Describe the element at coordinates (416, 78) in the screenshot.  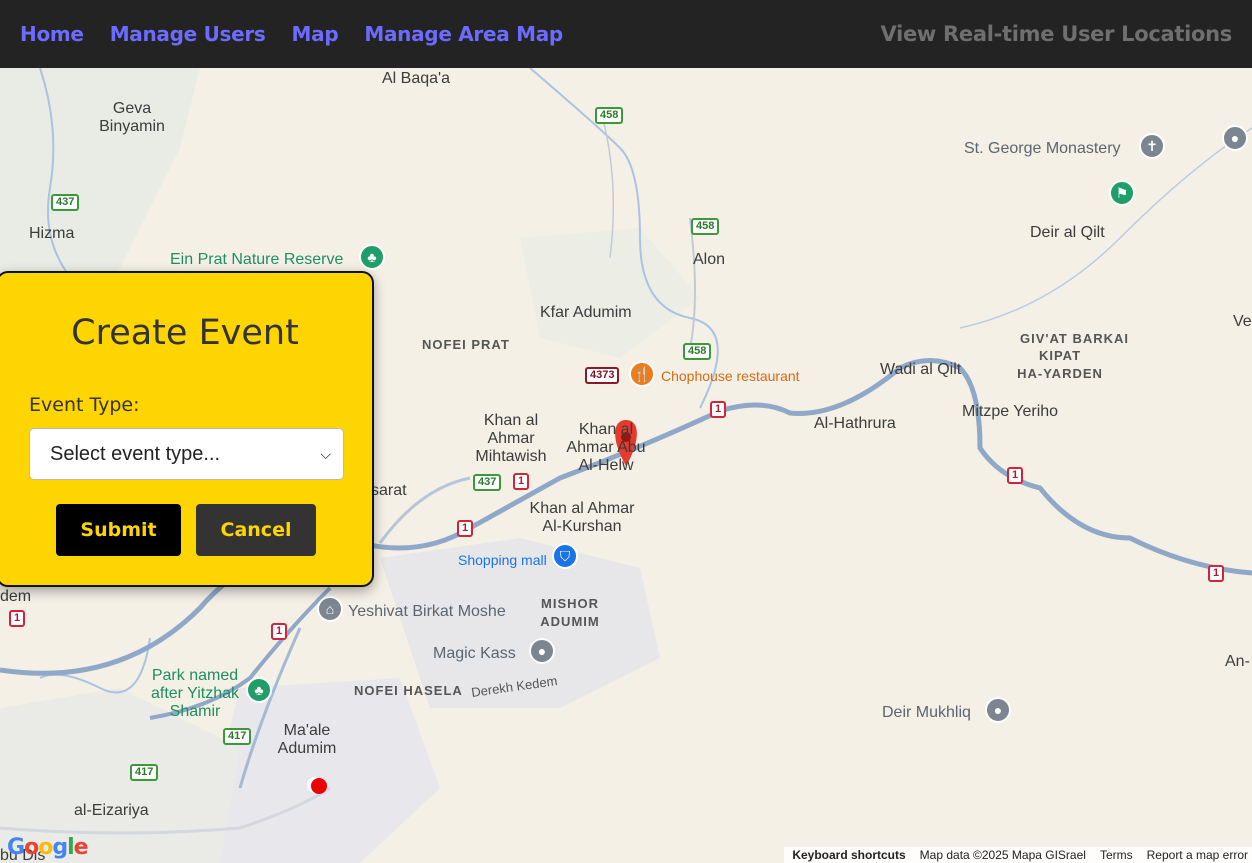
I see `label-al-baqaa: Al Baqa'a` at that location.